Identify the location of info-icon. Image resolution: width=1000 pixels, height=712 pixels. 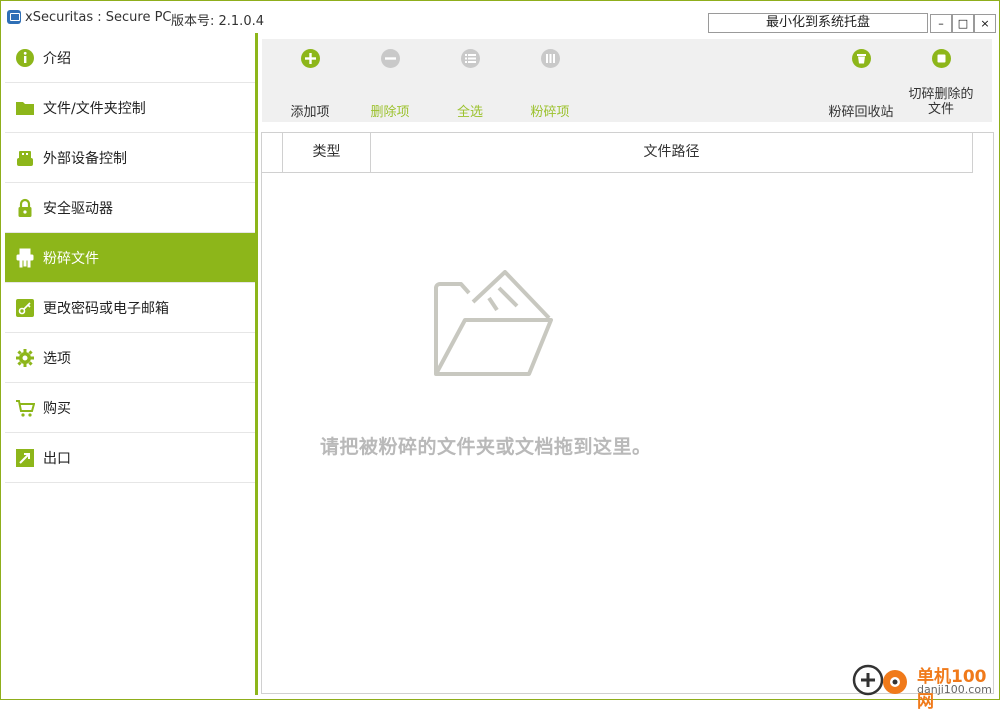
(25, 58).